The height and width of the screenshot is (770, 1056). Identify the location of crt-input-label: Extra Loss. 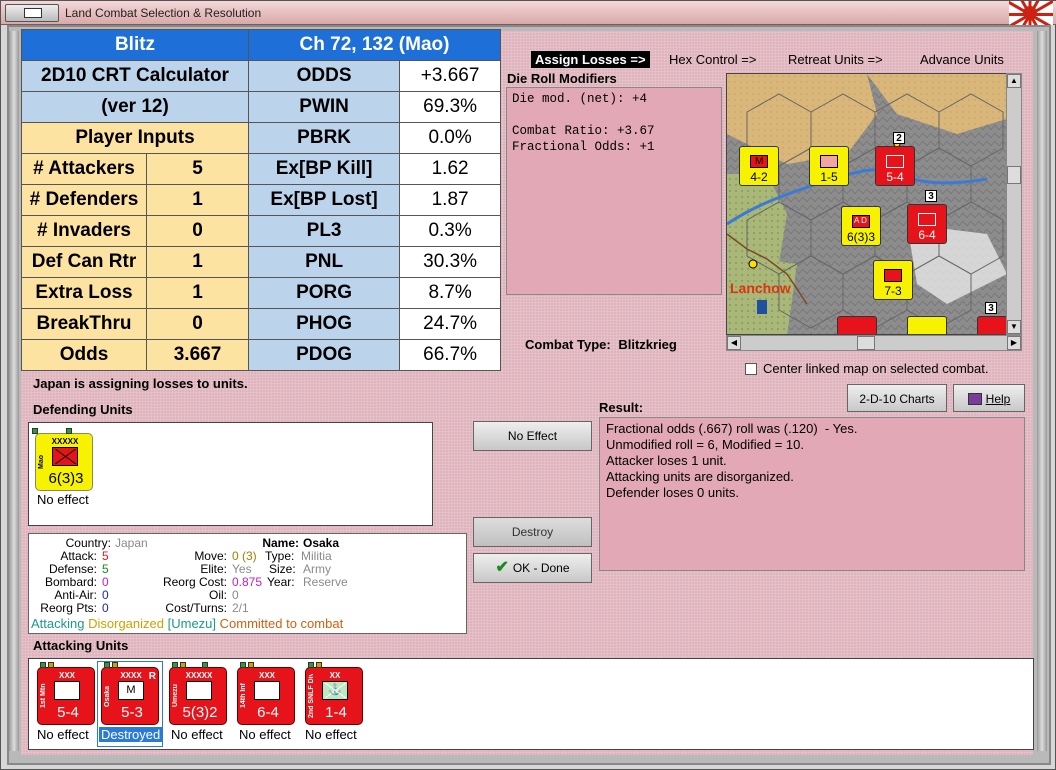
(84, 293).